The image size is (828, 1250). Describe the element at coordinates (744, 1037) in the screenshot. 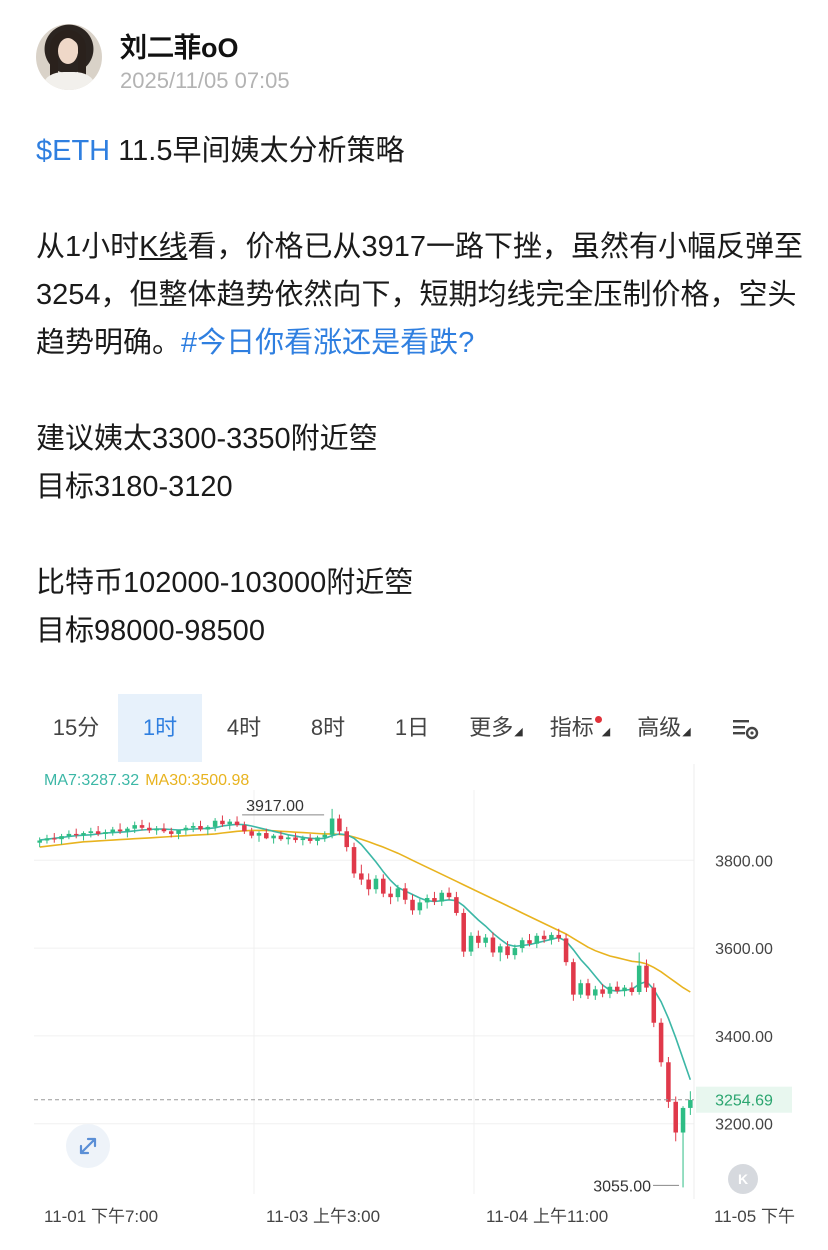

I see `y-tick-label: 3400.00` at that location.